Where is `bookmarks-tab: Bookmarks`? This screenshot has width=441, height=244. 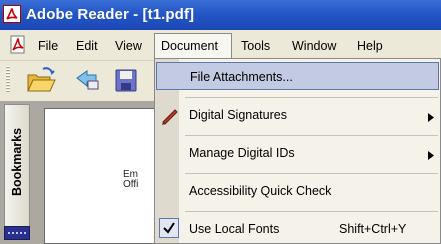
bookmarks-tab: Bookmarks is located at coordinates (17, 172).